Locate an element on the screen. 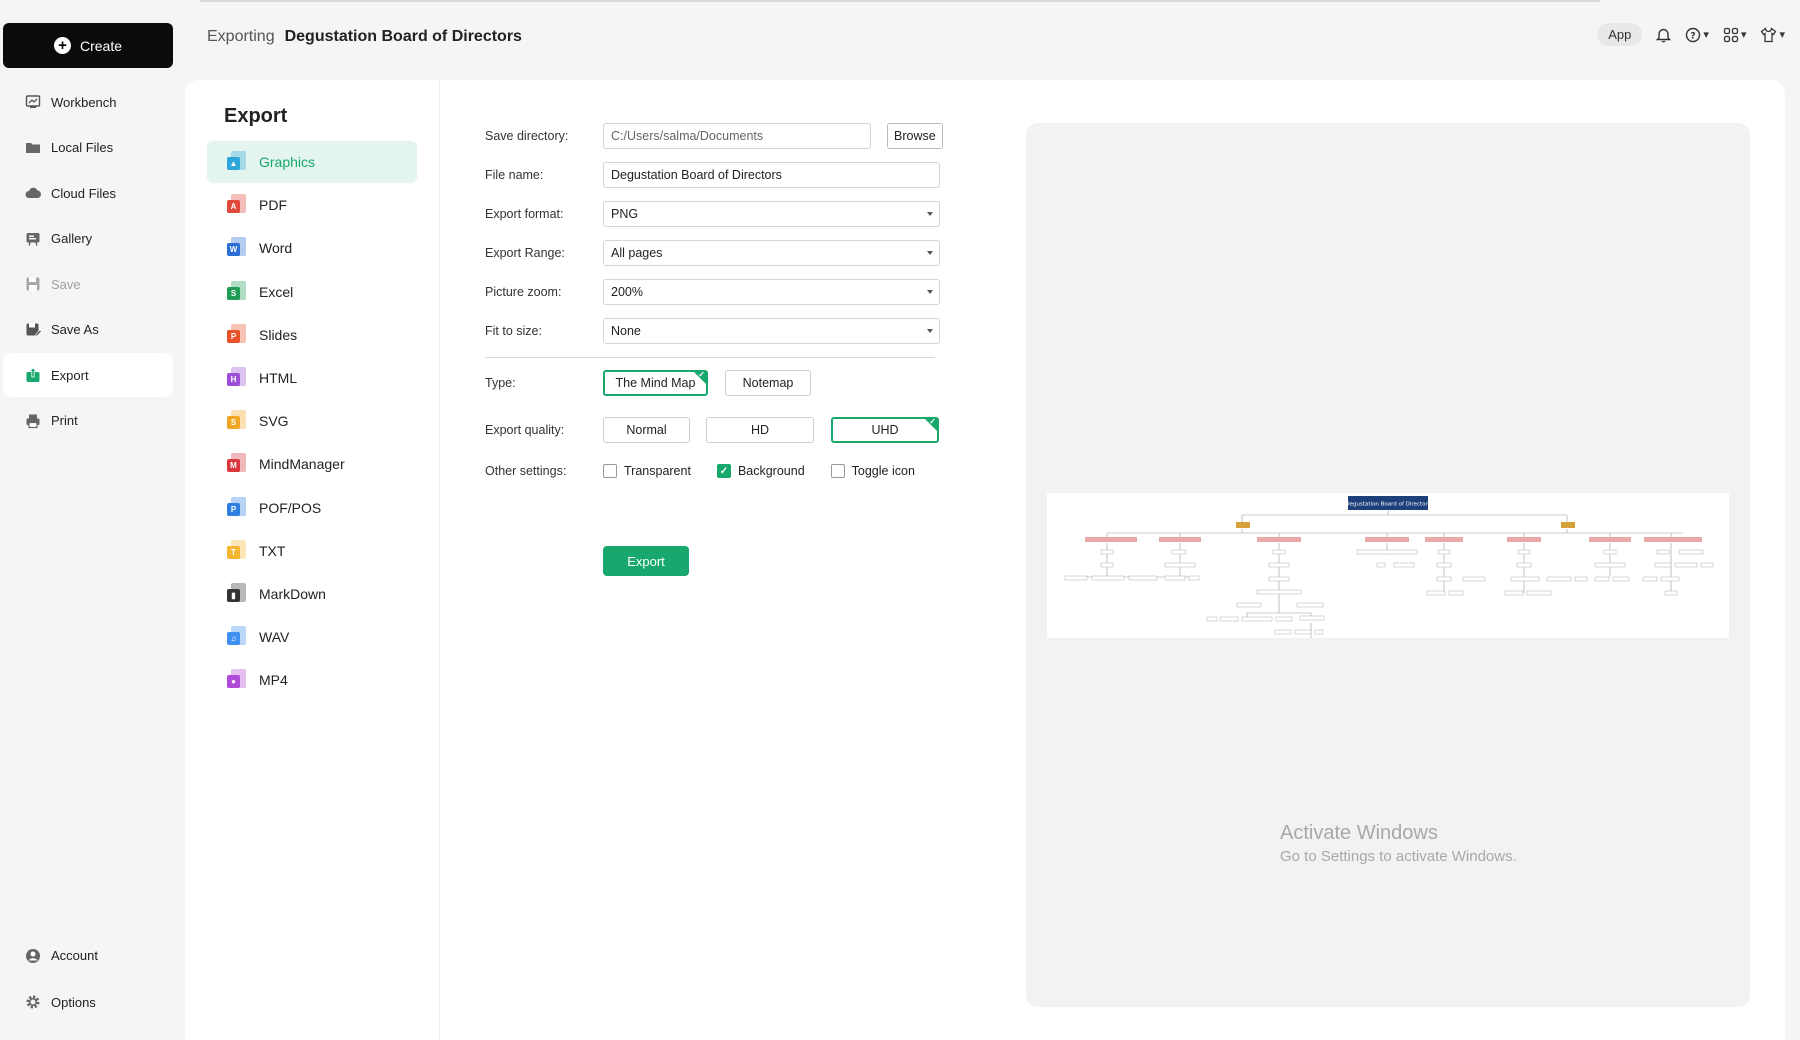 This screenshot has height=1040, width=1800. sidebar-item-cloud-files: Cloud Files is located at coordinates (88, 193).